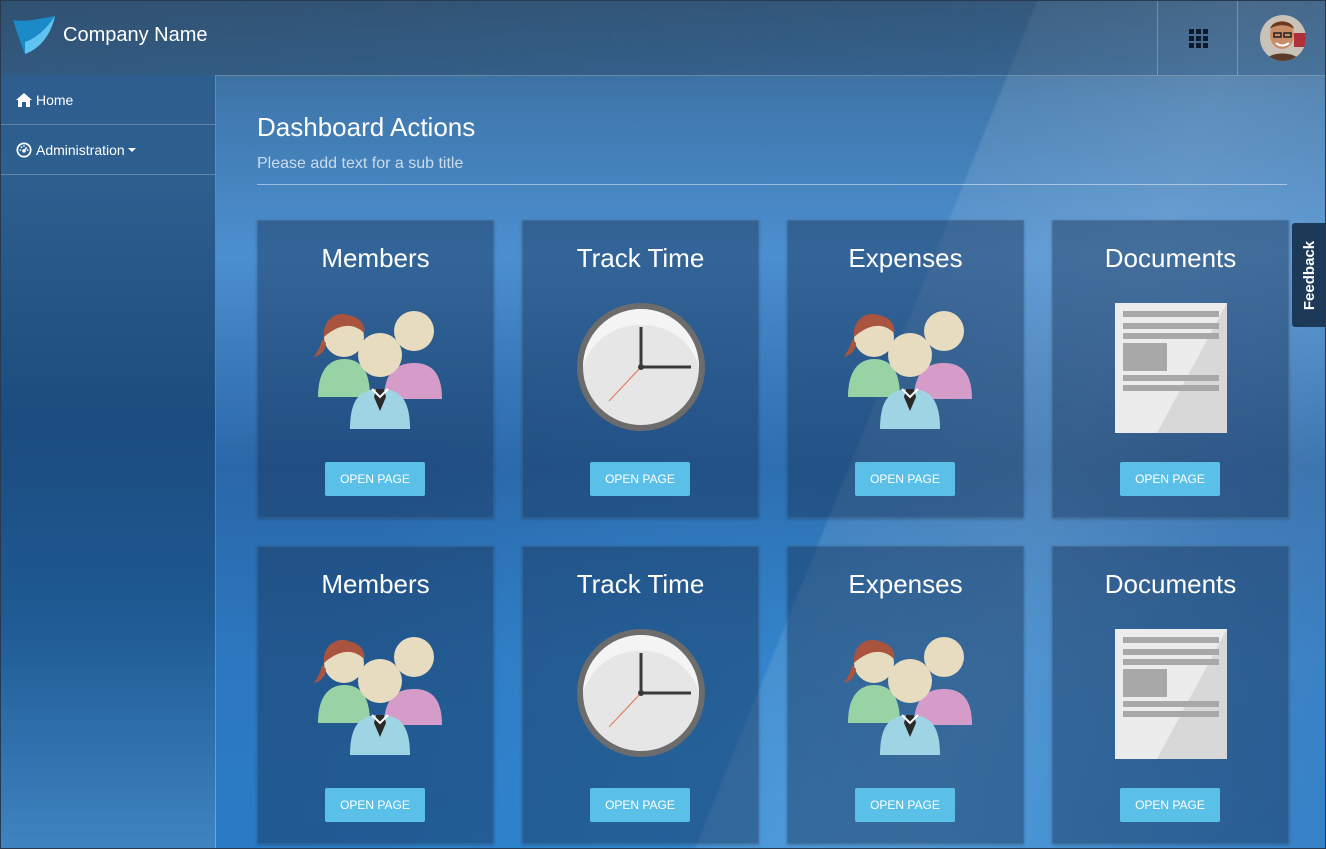 The image size is (1326, 849). I want to click on apps-button, so click(1197, 38).